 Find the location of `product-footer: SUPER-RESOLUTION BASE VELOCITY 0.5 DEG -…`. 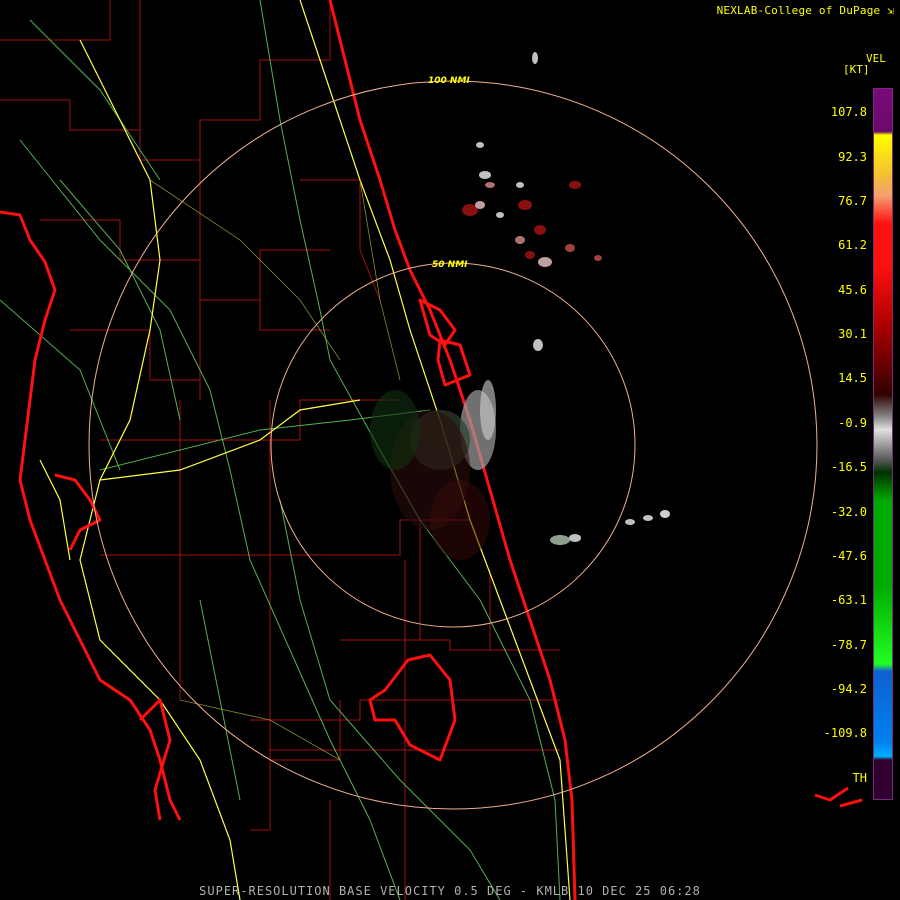

product-footer: SUPER-RESOLUTION BASE VELOCITY 0.5 DEG -… is located at coordinates (450, 891).